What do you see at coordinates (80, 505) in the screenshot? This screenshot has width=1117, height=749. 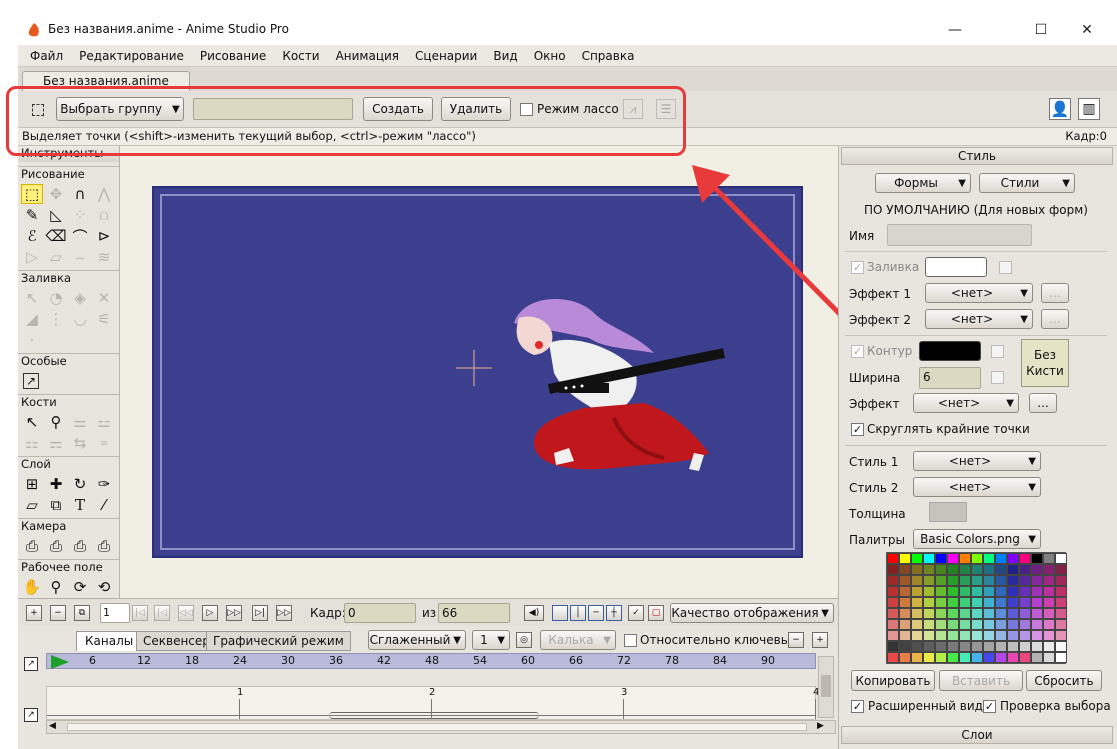 I see `text-tool-icon: T` at bounding box center [80, 505].